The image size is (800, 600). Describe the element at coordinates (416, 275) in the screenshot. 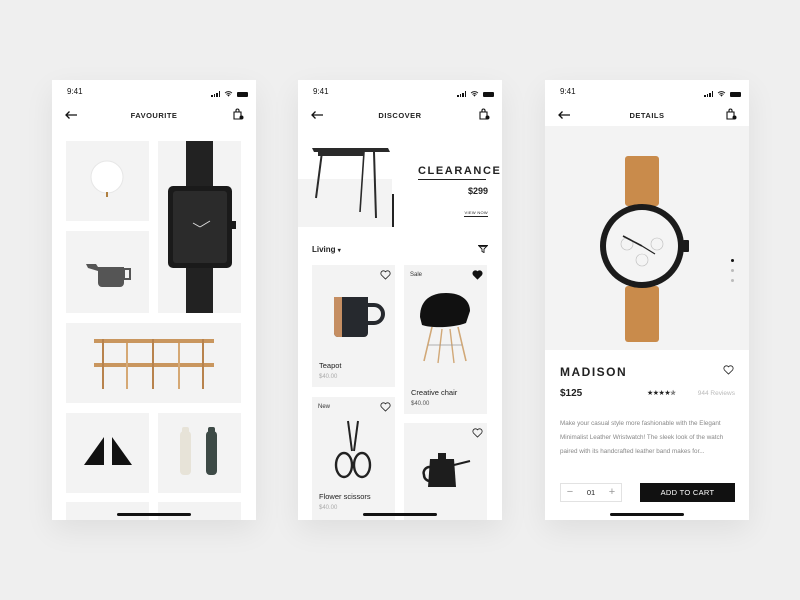

I see `sale-badge: Sale` at that location.